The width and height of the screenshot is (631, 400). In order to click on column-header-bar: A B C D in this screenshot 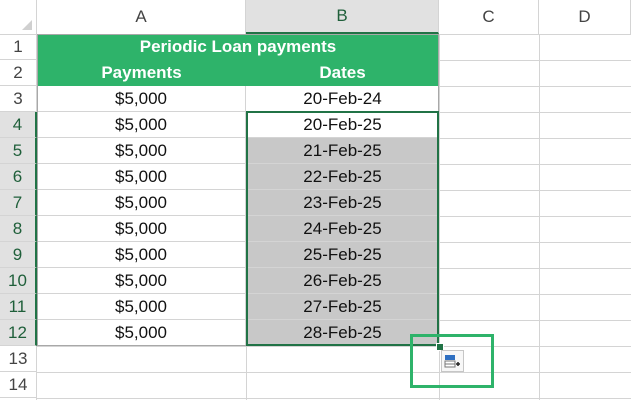, I will do `click(315, 17)`.